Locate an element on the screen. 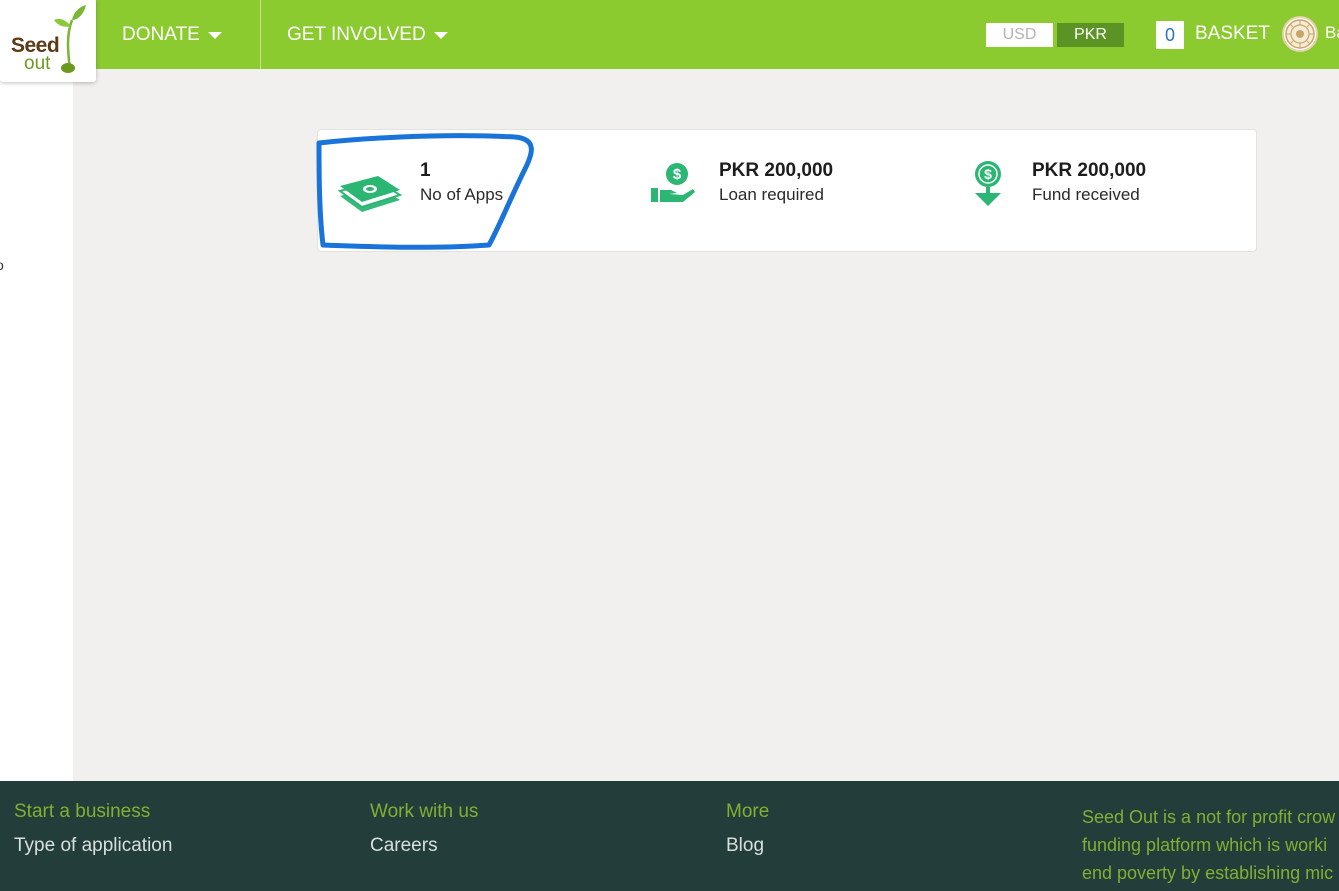 The height and width of the screenshot is (891, 1339). footer-heading-more: More is located at coordinates (748, 811).